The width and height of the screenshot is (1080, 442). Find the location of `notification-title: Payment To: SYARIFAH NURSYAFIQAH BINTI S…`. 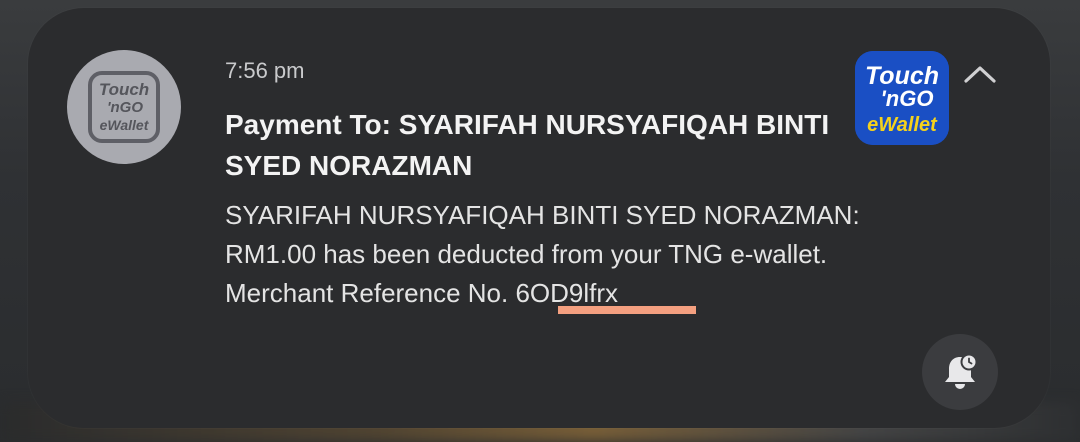

notification-title: Payment To: SYARIFAH NURSYAFIQAH BINTI S… is located at coordinates (527, 145).